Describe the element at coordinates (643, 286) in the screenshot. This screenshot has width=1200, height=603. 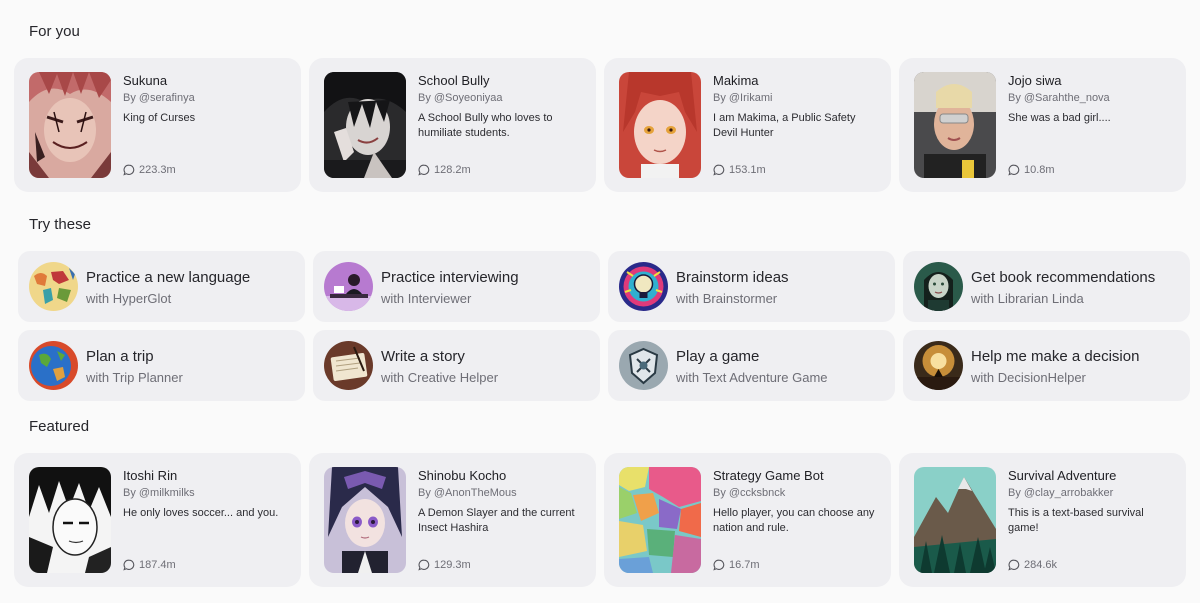
I see `lightbulb-icon` at that location.